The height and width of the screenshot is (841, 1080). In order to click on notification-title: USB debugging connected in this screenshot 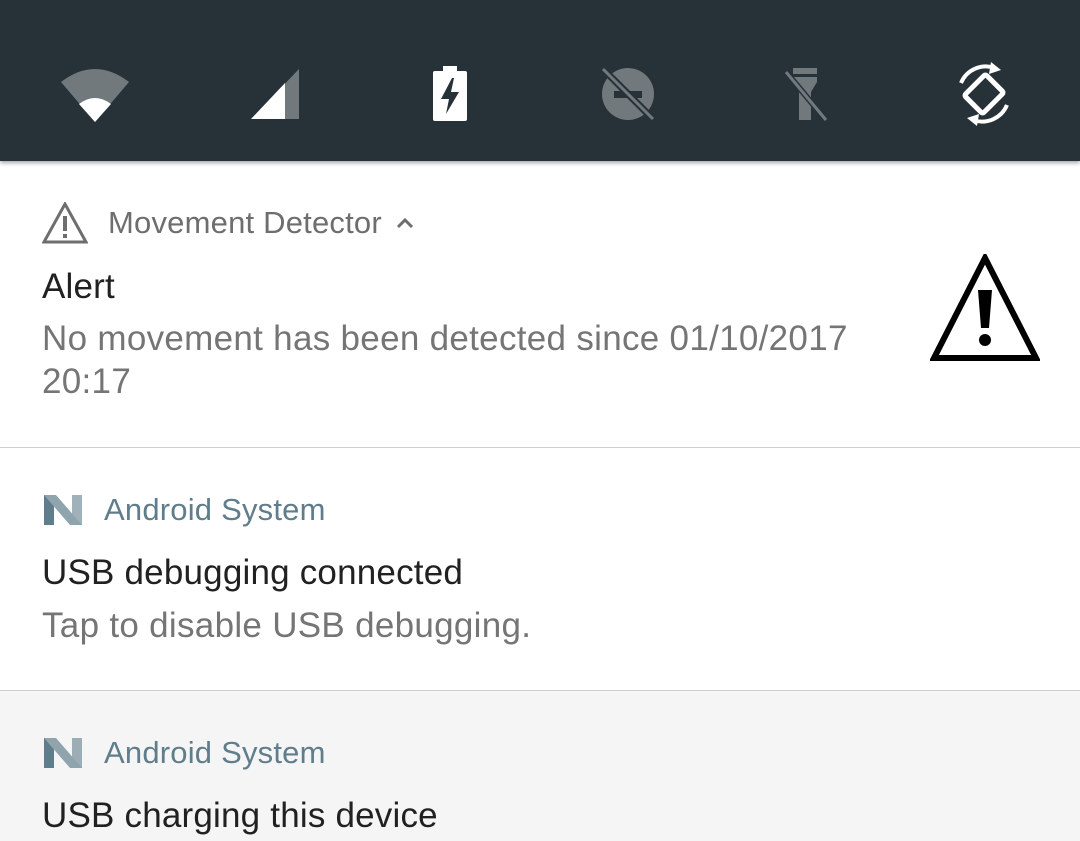, I will do `click(253, 572)`.